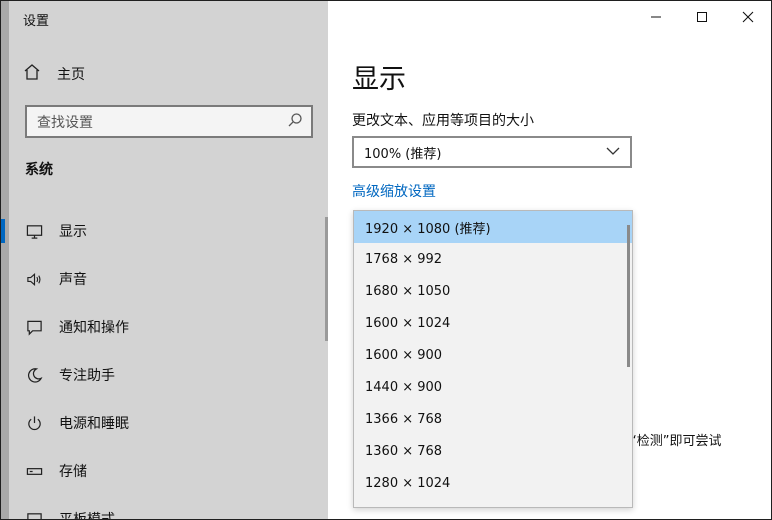 This screenshot has height=520, width=772. What do you see at coordinates (73, 232) in the screenshot?
I see `sidebar-item-label: 显示` at bounding box center [73, 232].